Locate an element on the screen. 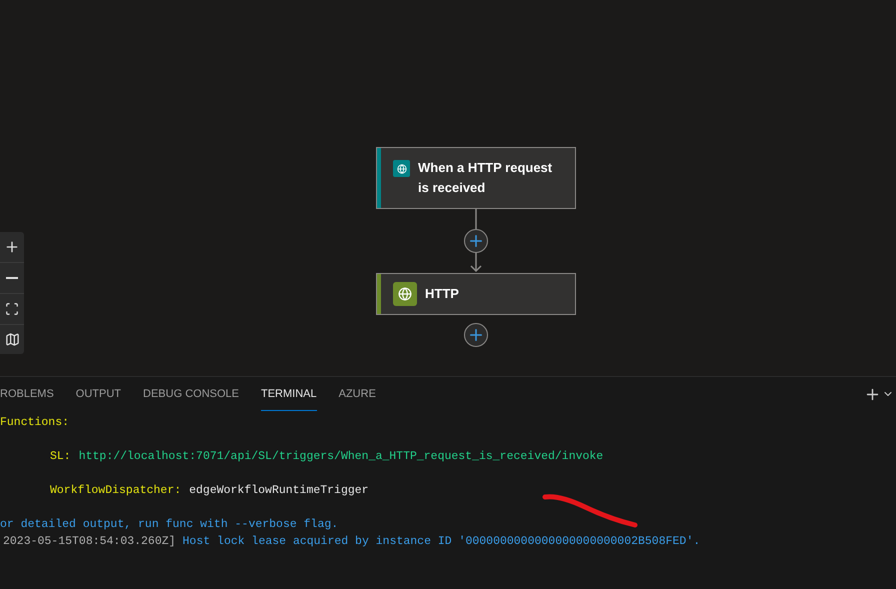  panel-tab: AZURE is located at coordinates (357, 394).